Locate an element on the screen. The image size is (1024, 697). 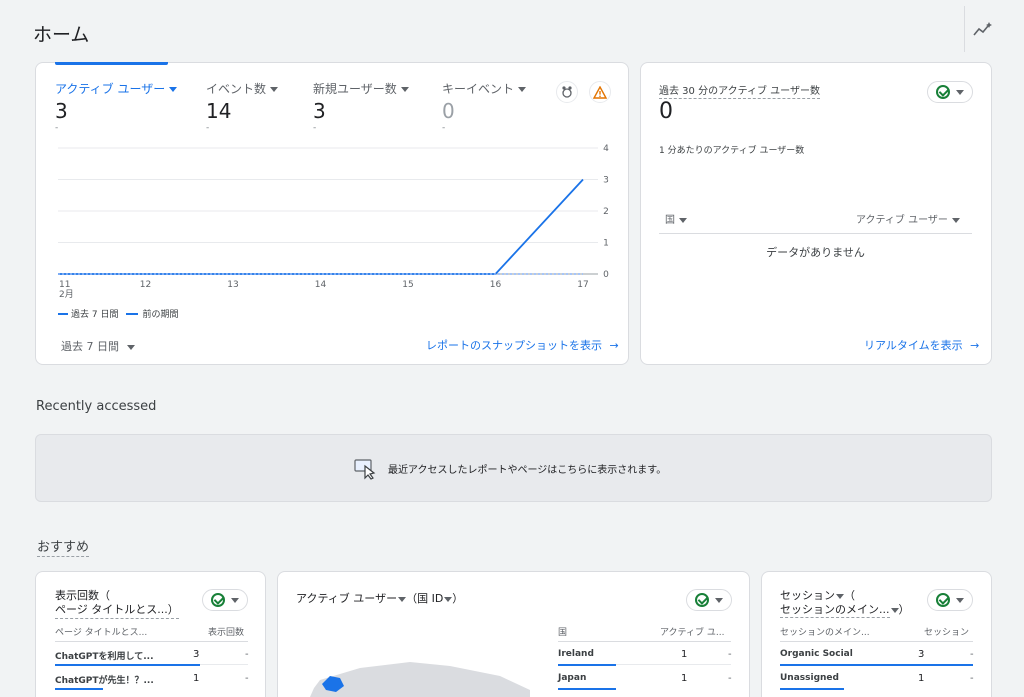
table-row-name: Organic Social is located at coordinates (816, 654).